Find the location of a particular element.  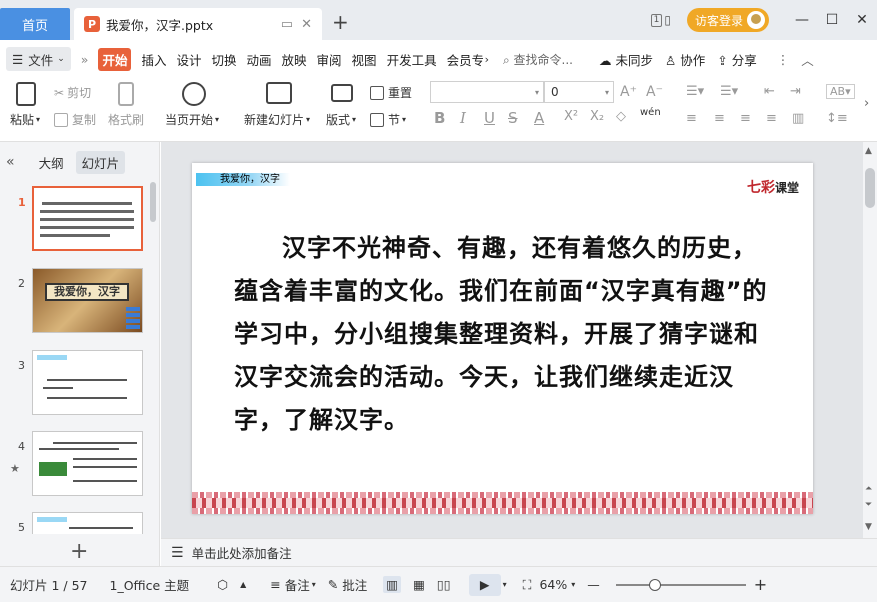

cube-icon: ⬡ is located at coordinates (222, 584).